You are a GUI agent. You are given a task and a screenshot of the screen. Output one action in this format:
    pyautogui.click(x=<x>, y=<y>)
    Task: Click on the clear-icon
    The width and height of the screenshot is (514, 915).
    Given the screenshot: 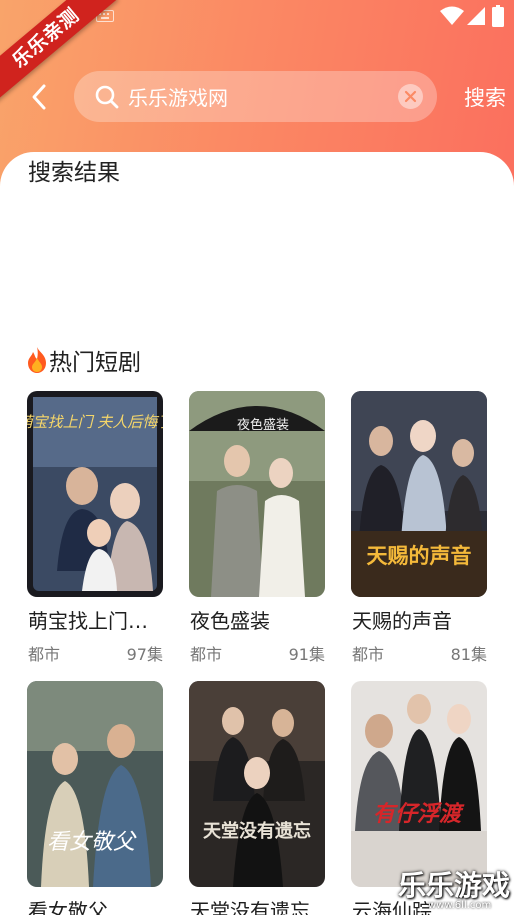 What is the action you would take?
    pyautogui.click(x=410, y=96)
    